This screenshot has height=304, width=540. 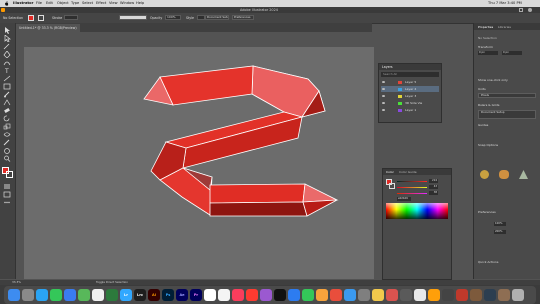 What do you see at coordinates (252, 295) in the screenshot?
I see `news-icon` at bounding box center [252, 295].